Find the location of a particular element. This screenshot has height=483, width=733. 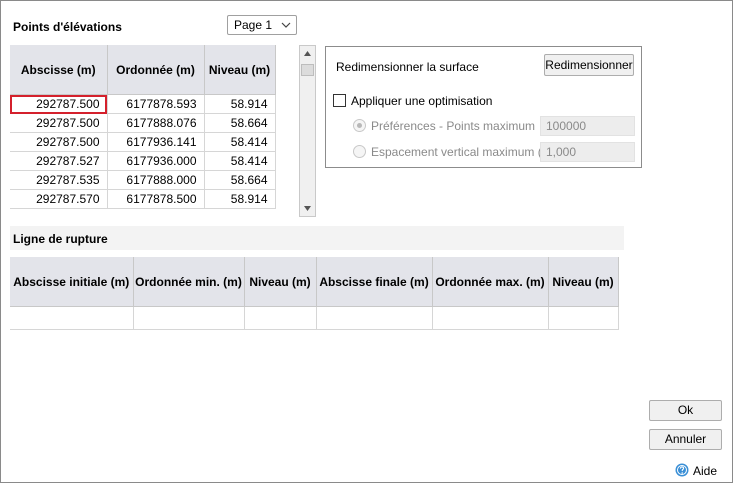

column-header-niveau: Niveau (m) is located at coordinates (240, 70).